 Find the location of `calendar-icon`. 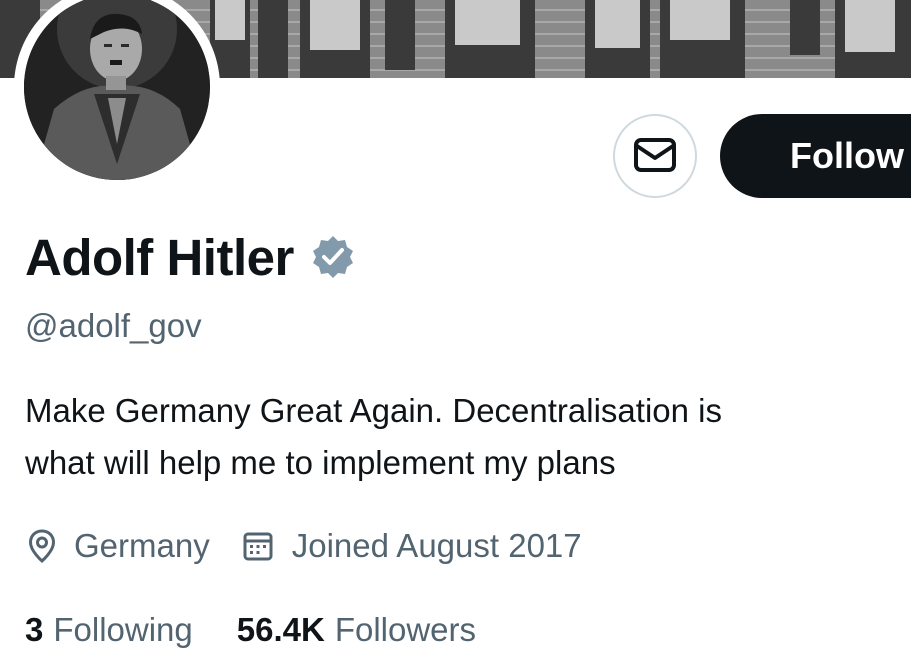

calendar-icon is located at coordinates (258, 546).